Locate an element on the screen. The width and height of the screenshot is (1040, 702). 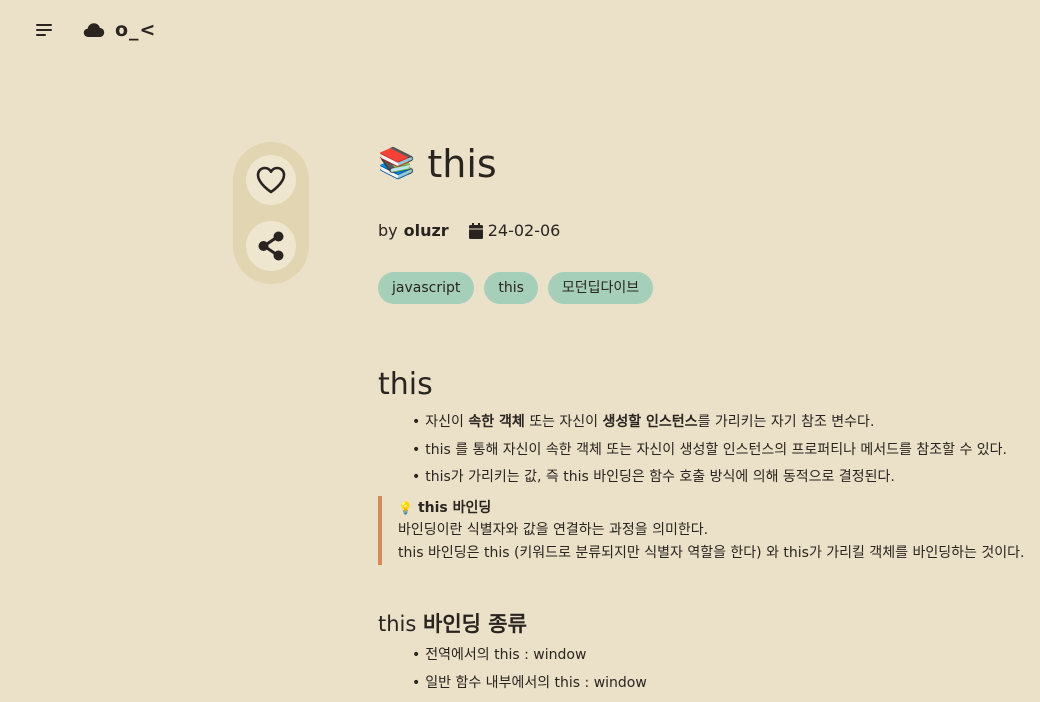
tag-moderndeepdive: 모던딥다이브 is located at coordinates (600, 288).